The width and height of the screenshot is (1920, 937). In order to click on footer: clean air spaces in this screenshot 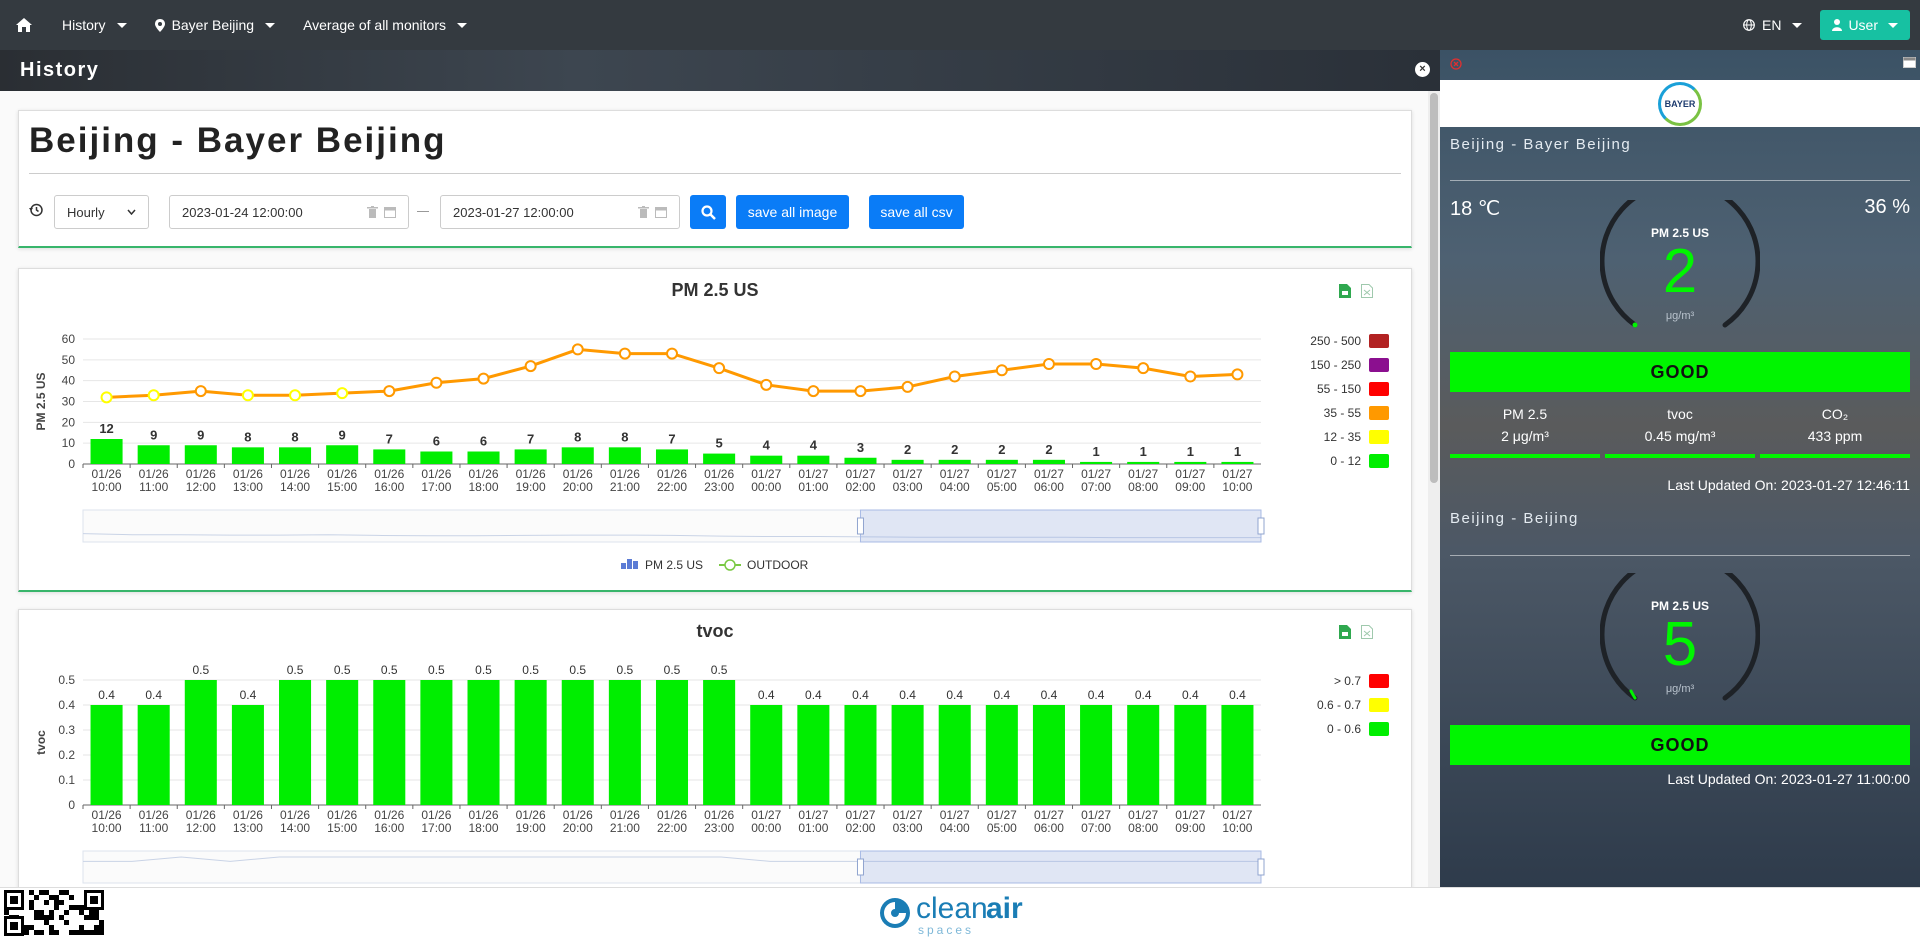, I will do `click(960, 912)`.